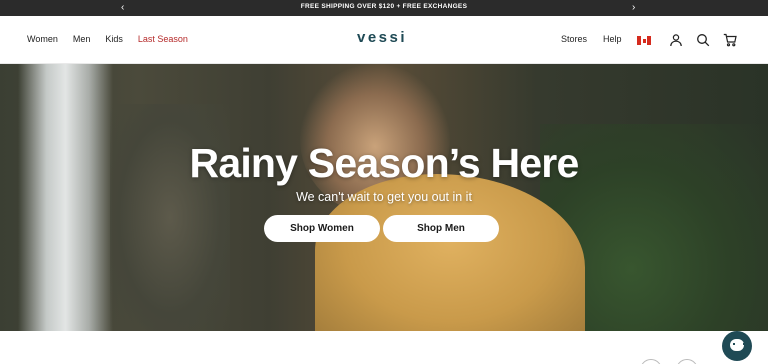 This screenshot has height=364, width=768. I want to click on vessi-logo: vessi, so click(382, 37).